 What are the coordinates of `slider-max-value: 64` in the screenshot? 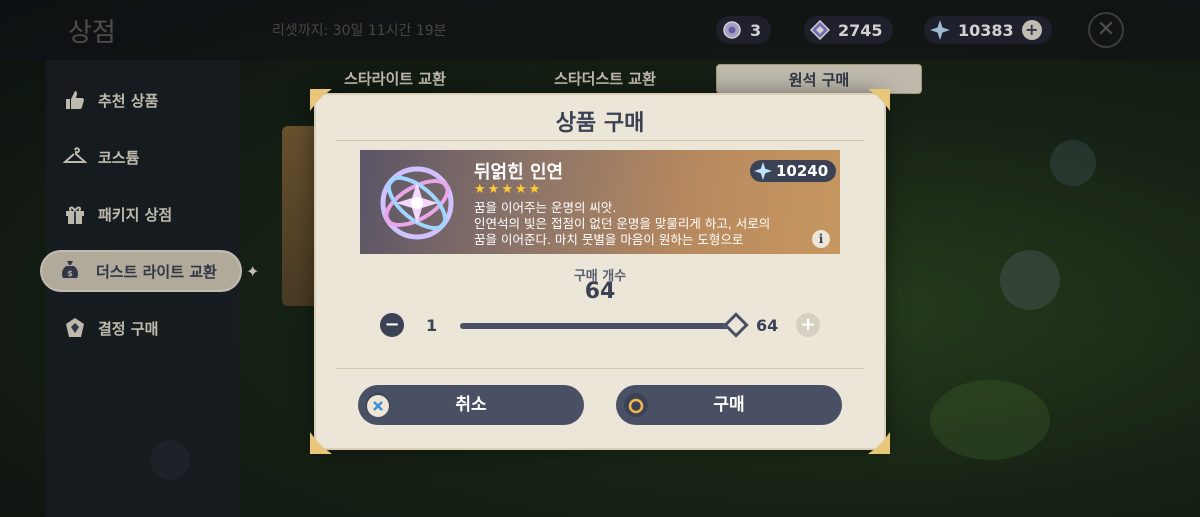 It's located at (767, 325).